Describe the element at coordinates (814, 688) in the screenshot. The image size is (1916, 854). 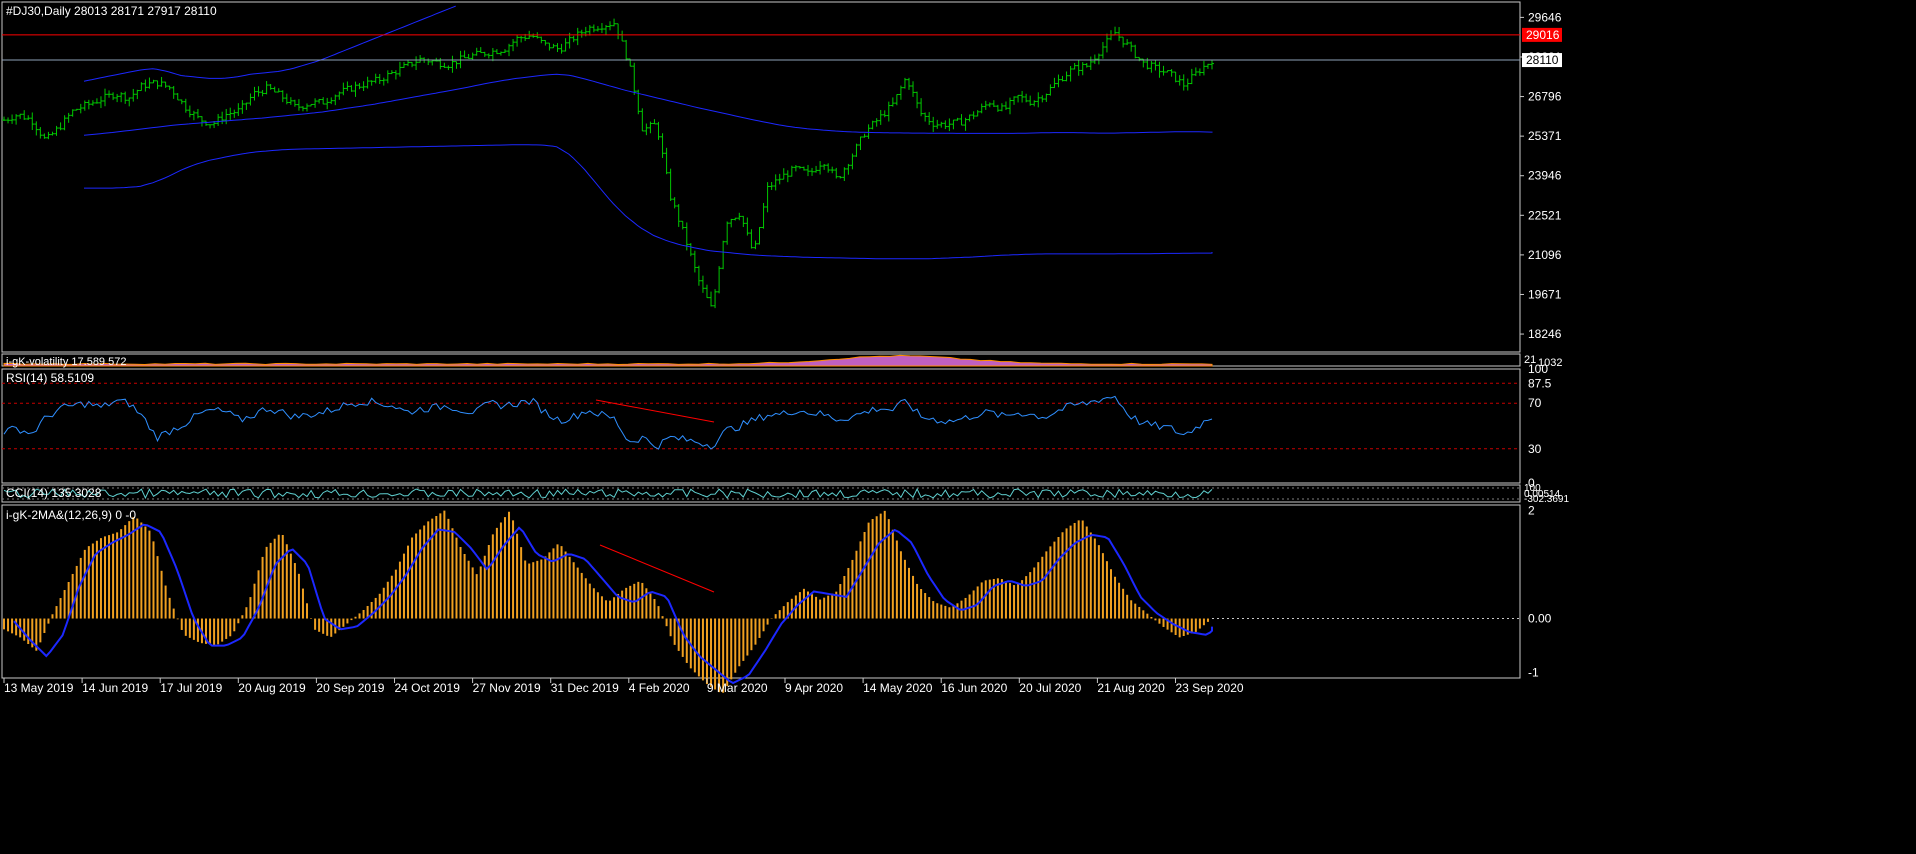
I see `time-tick-label: 9 Apr 2020` at that location.